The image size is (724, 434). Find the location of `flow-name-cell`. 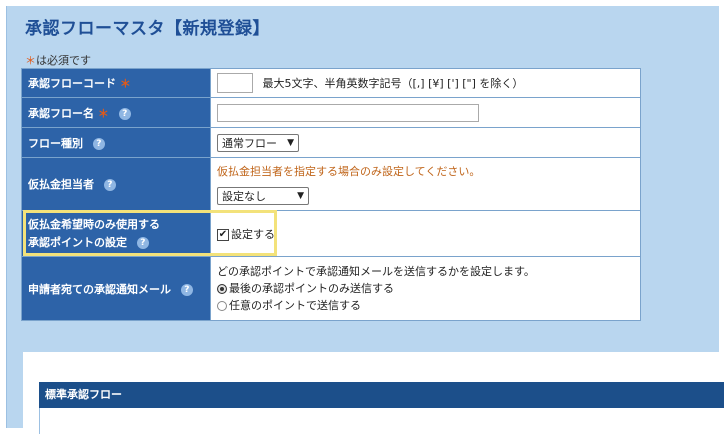

flow-name-cell is located at coordinates (425, 112).